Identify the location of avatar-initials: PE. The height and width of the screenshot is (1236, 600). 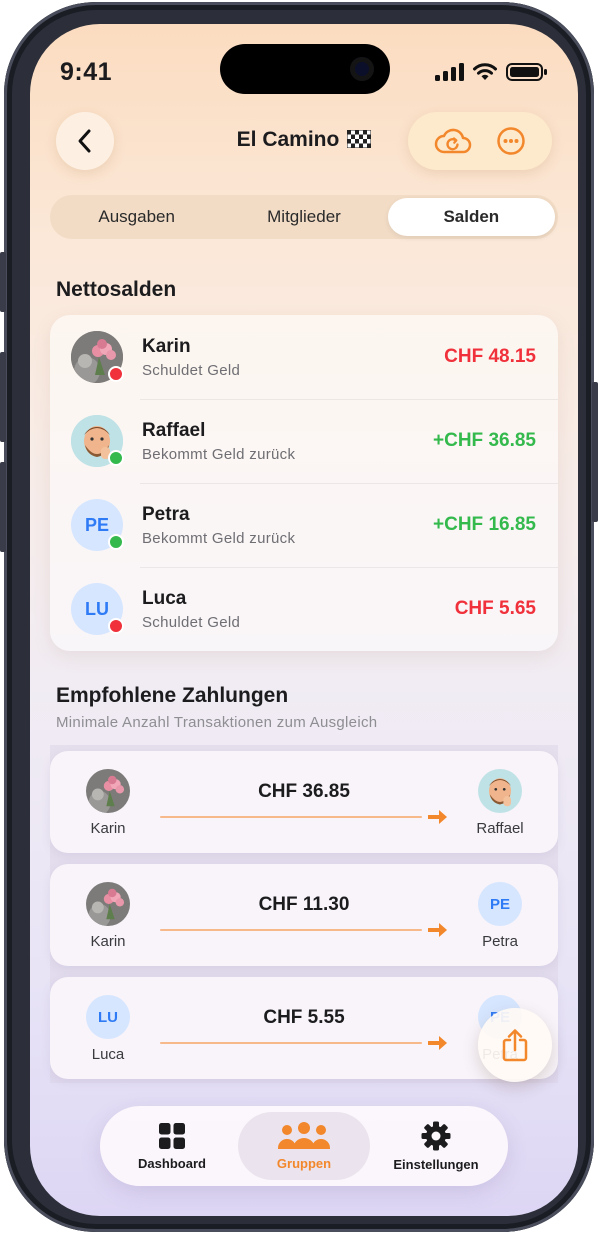
(500, 904).